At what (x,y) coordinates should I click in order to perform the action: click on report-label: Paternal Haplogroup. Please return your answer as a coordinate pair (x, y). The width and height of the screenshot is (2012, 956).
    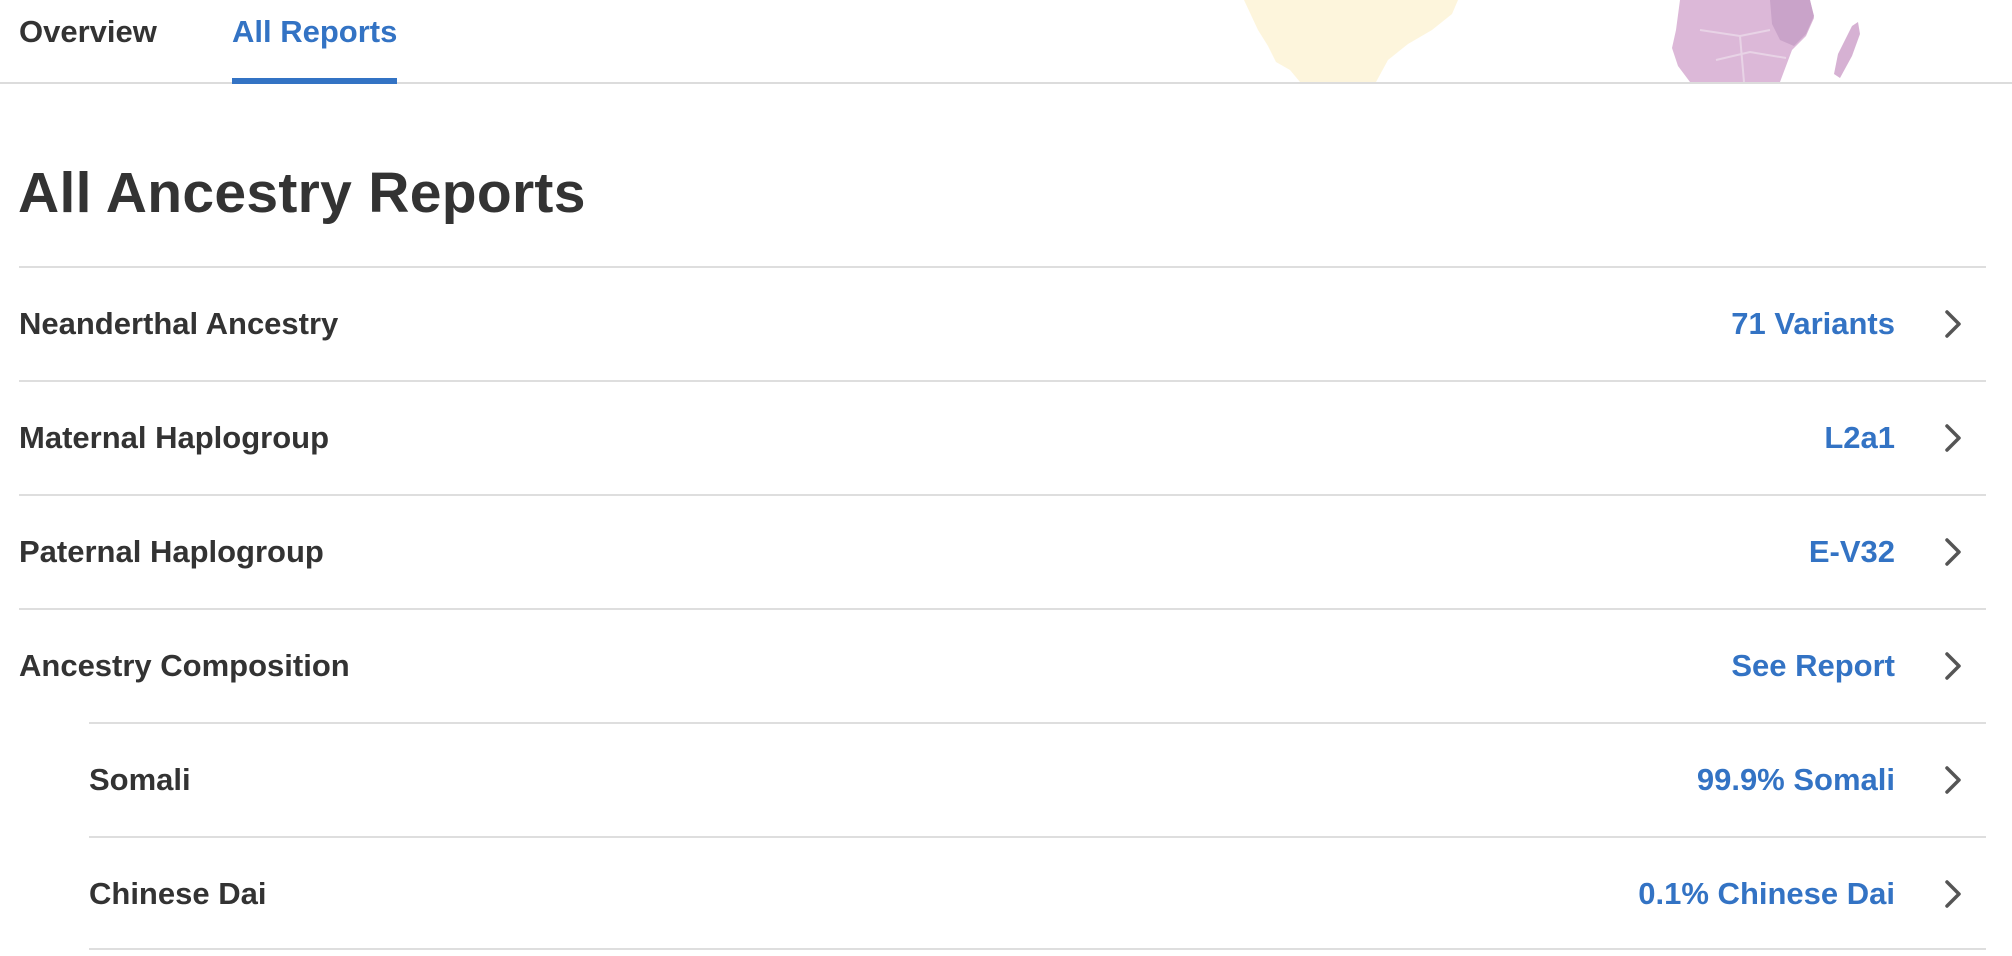
    Looking at the image, I should click on (171, 551).